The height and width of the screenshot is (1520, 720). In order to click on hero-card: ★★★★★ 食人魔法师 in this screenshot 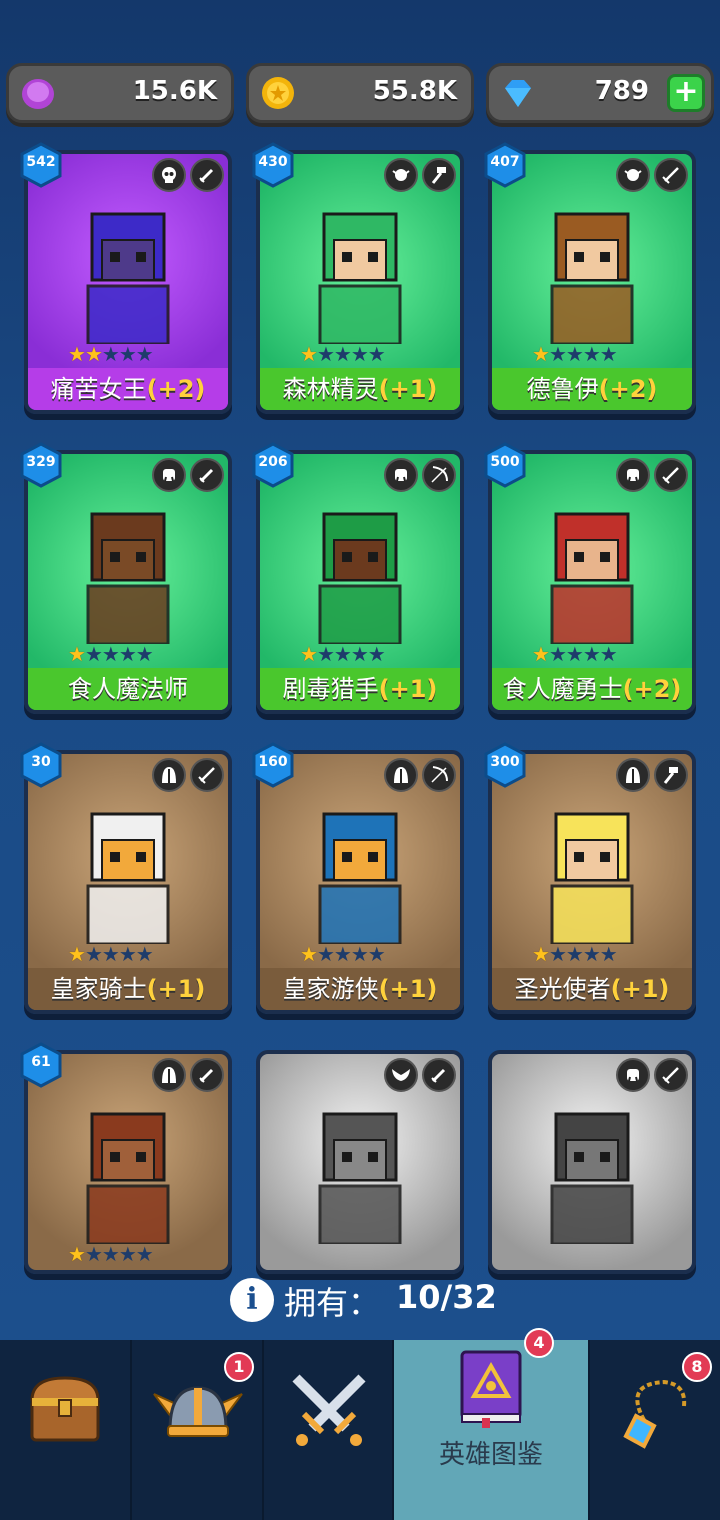, I will do `click(128, 582)`.